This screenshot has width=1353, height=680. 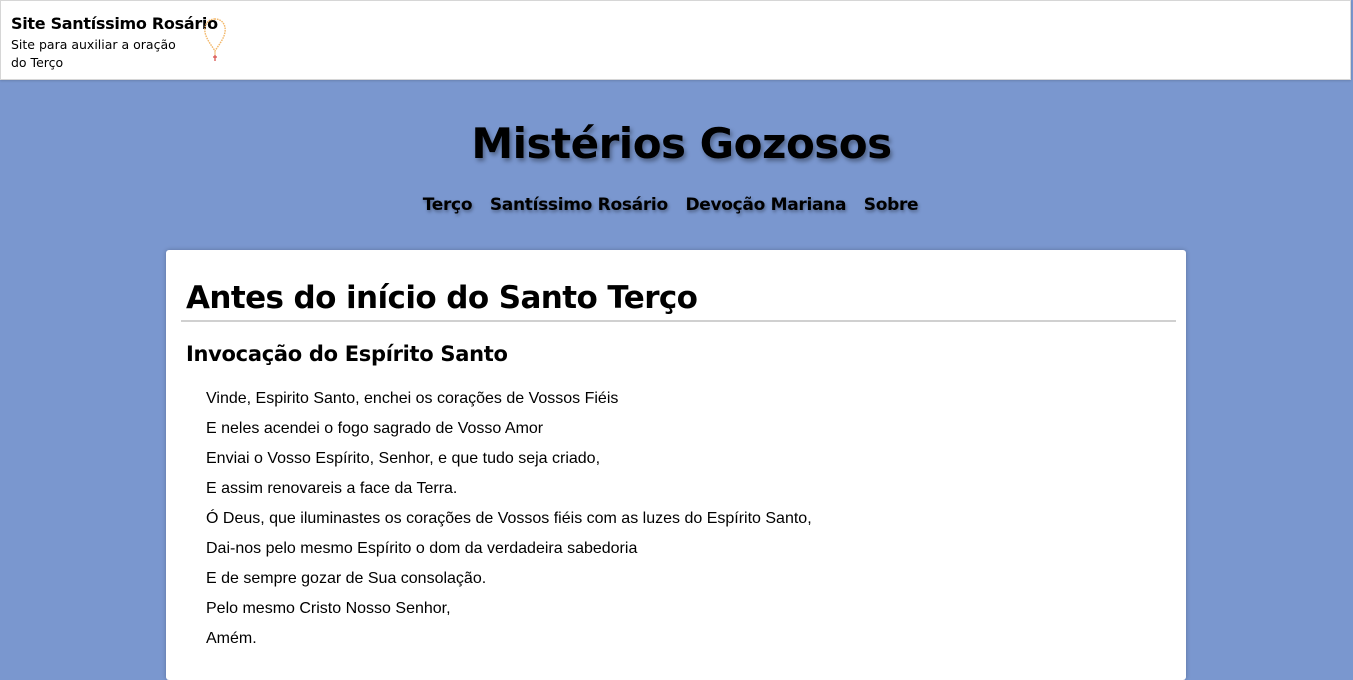 What do you see at coordinates (215, 39) in the screenshot?
I see `rosary-icon` at bounding box center [215, 39].